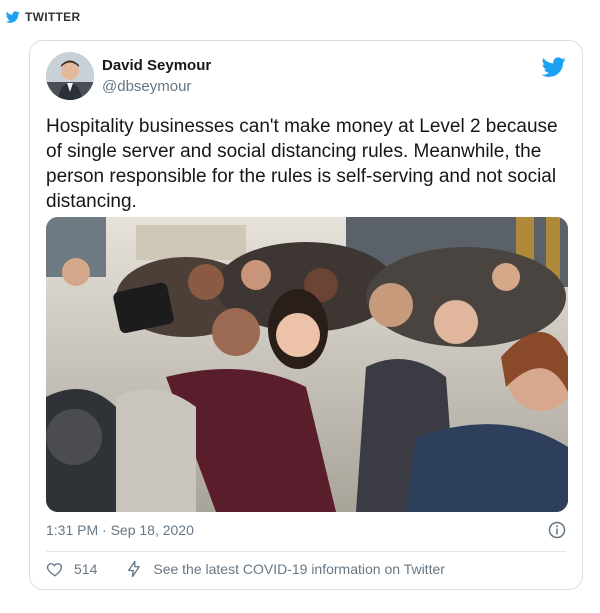  Describe the element at coordinates (134, 569) in the screenshot. I see `lightning-icon` at that location.